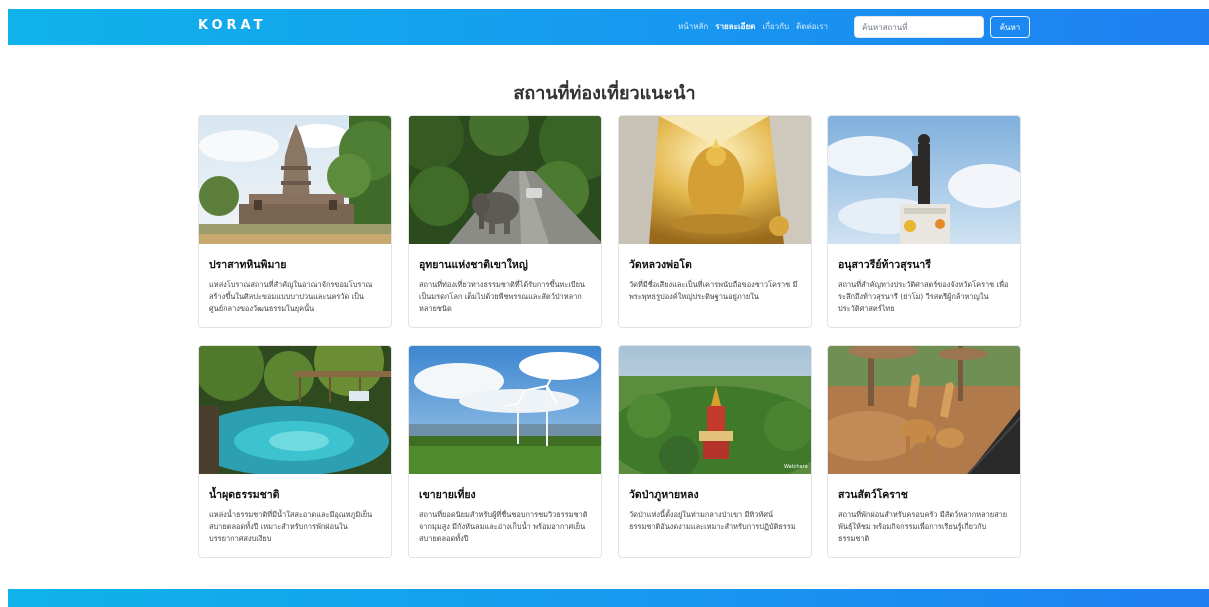 The width and height of the screenshot is (1209, 607). Describe the element at coordinates (919, 27) in the screenshot. I see `search-input` at that location.